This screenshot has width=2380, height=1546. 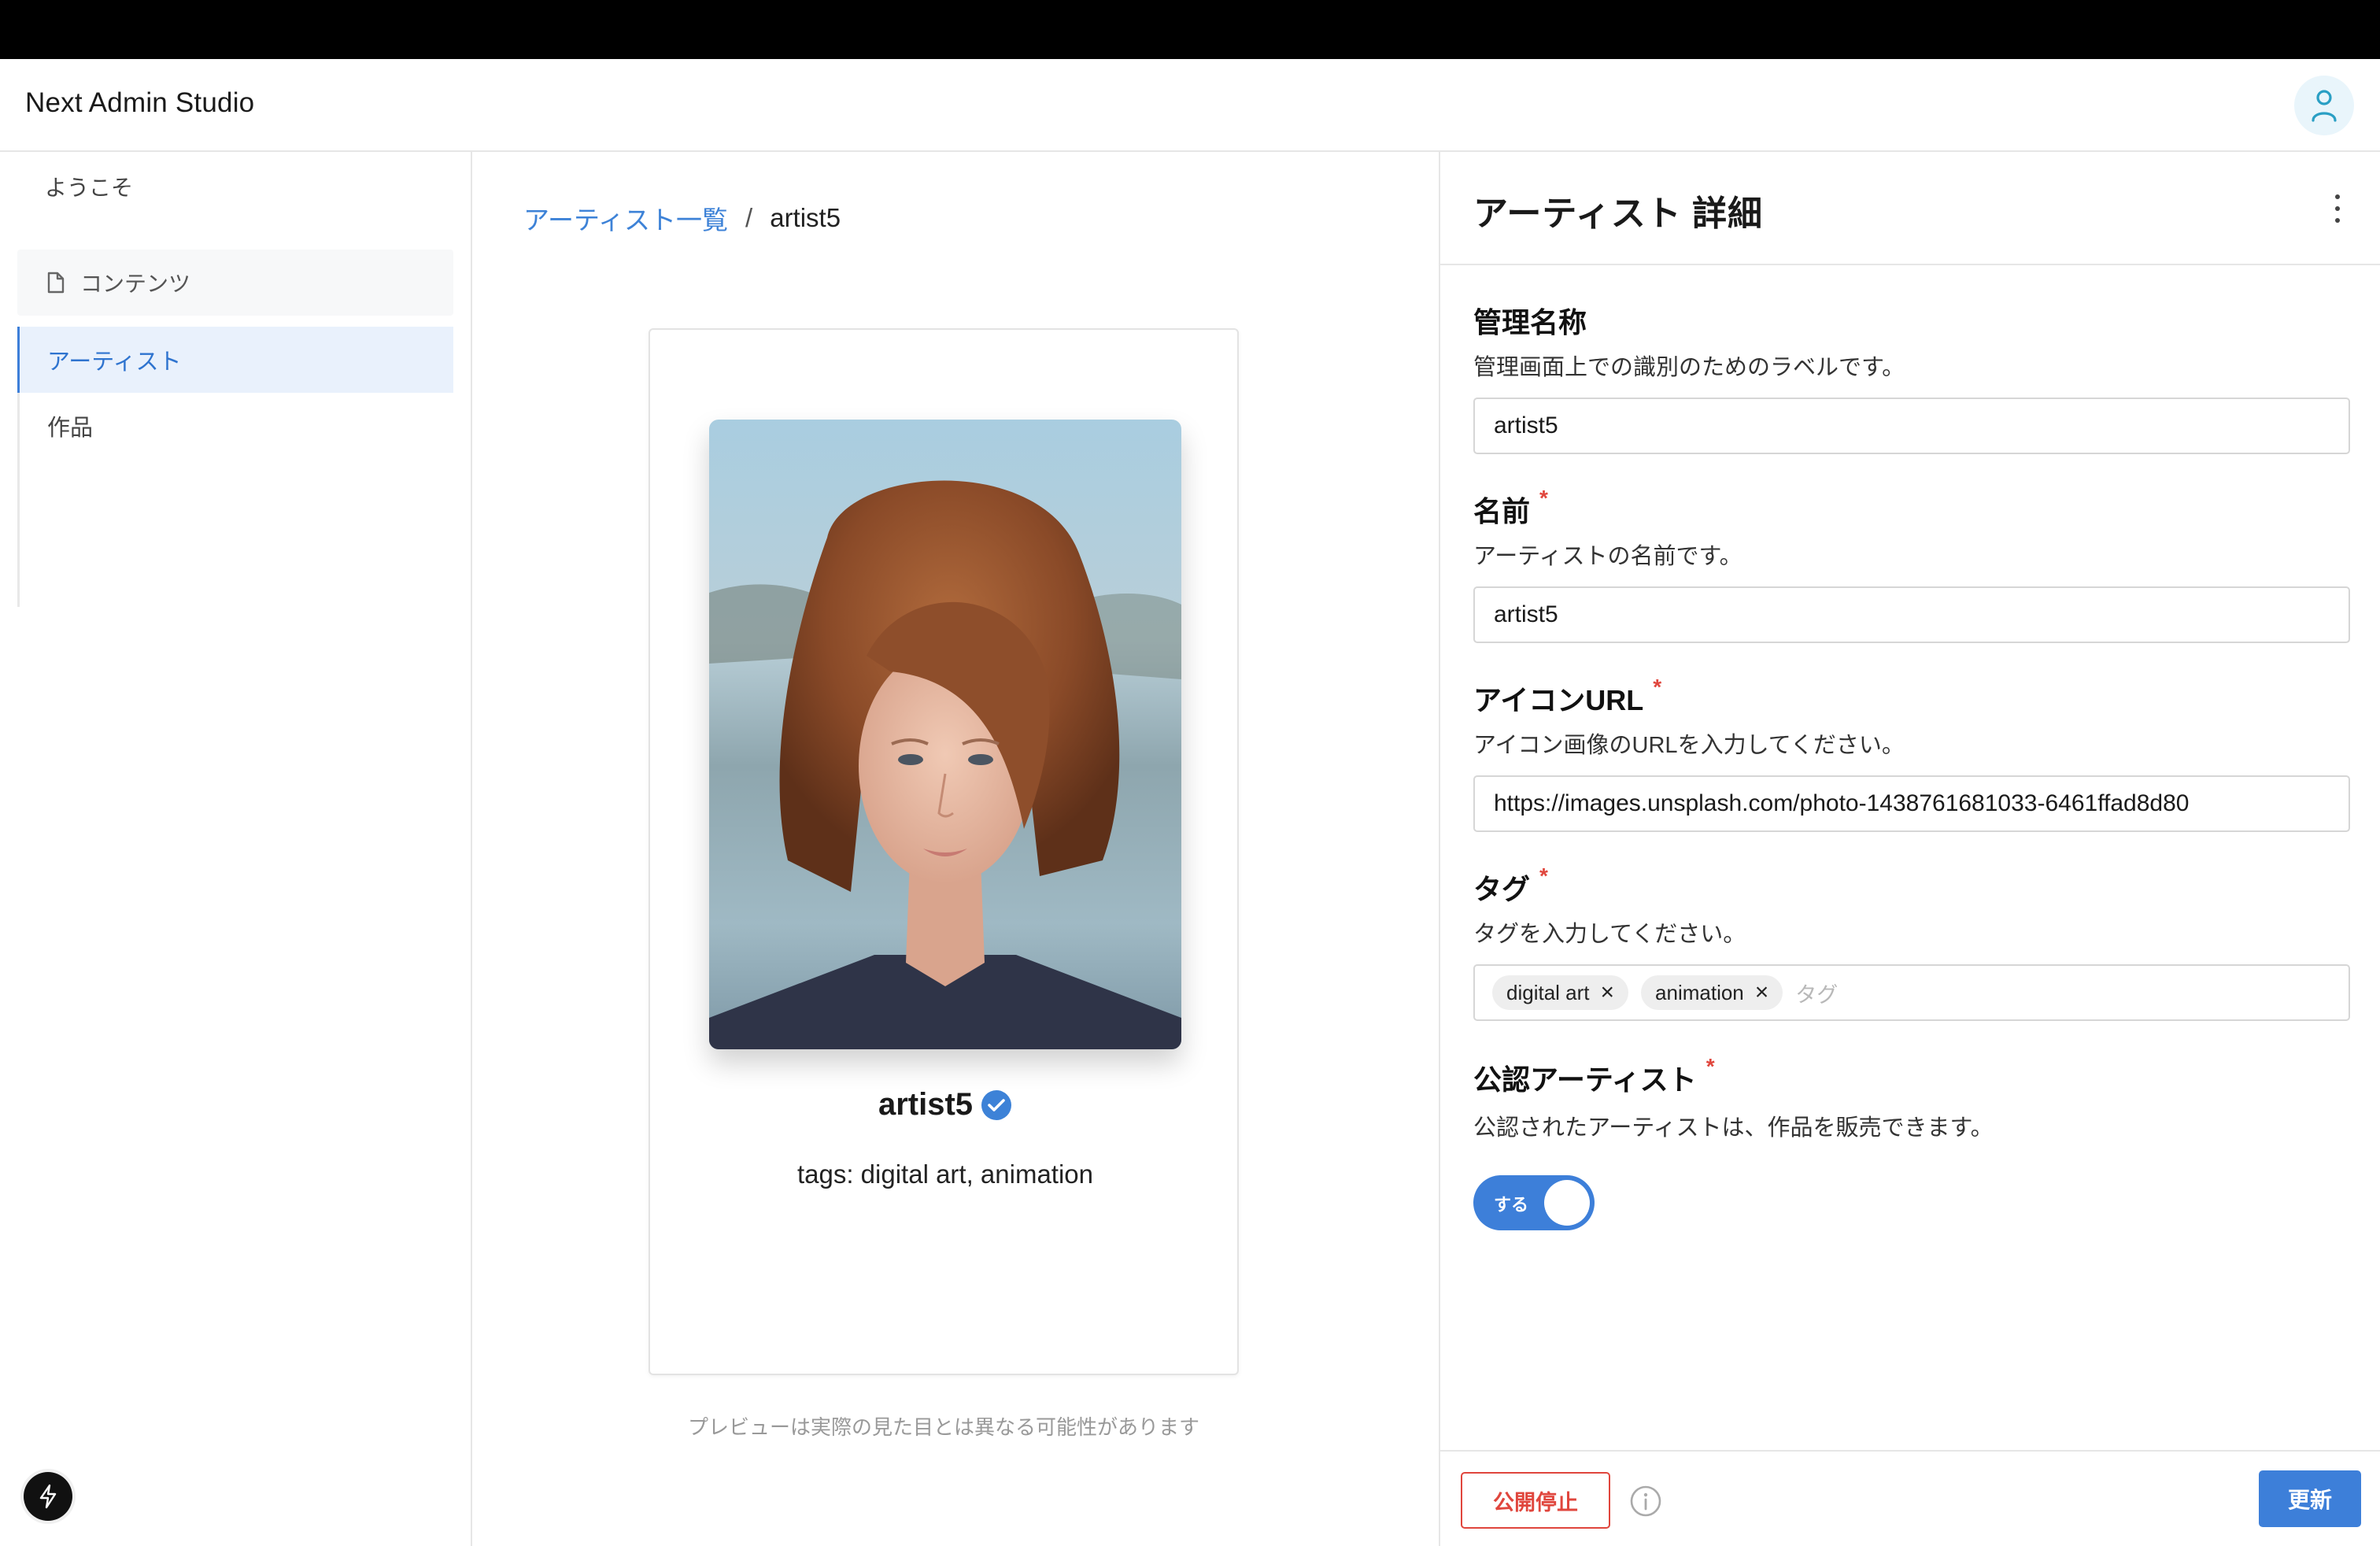 What do you see at coordinates (1530, 322) in the screenshot?
I see `admin-name-label: 管理名称` at bounding box center [1530, 322].